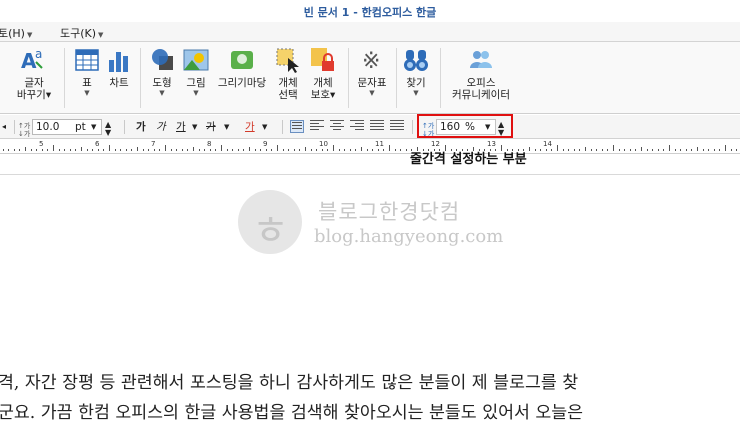 This screenshot has height=435, width=740. What do you see at coordinates (162, 60) in the screenshot?
I see `shape-icon` at bounding box center [162, 60].